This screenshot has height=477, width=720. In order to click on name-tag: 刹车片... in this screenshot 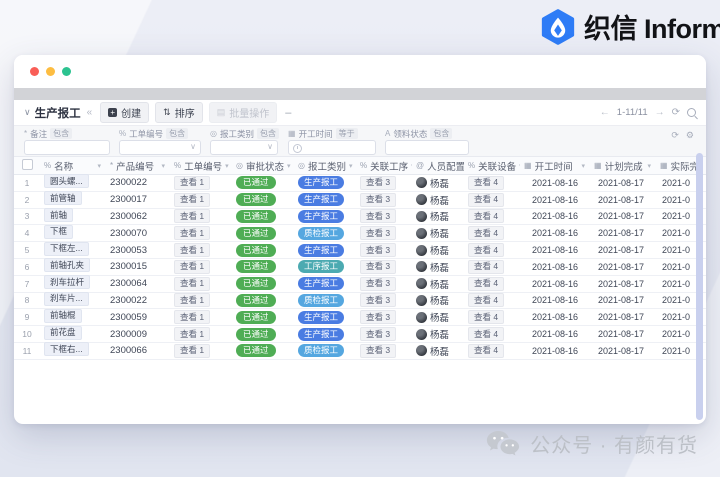, I will do `click(66, 298)`.